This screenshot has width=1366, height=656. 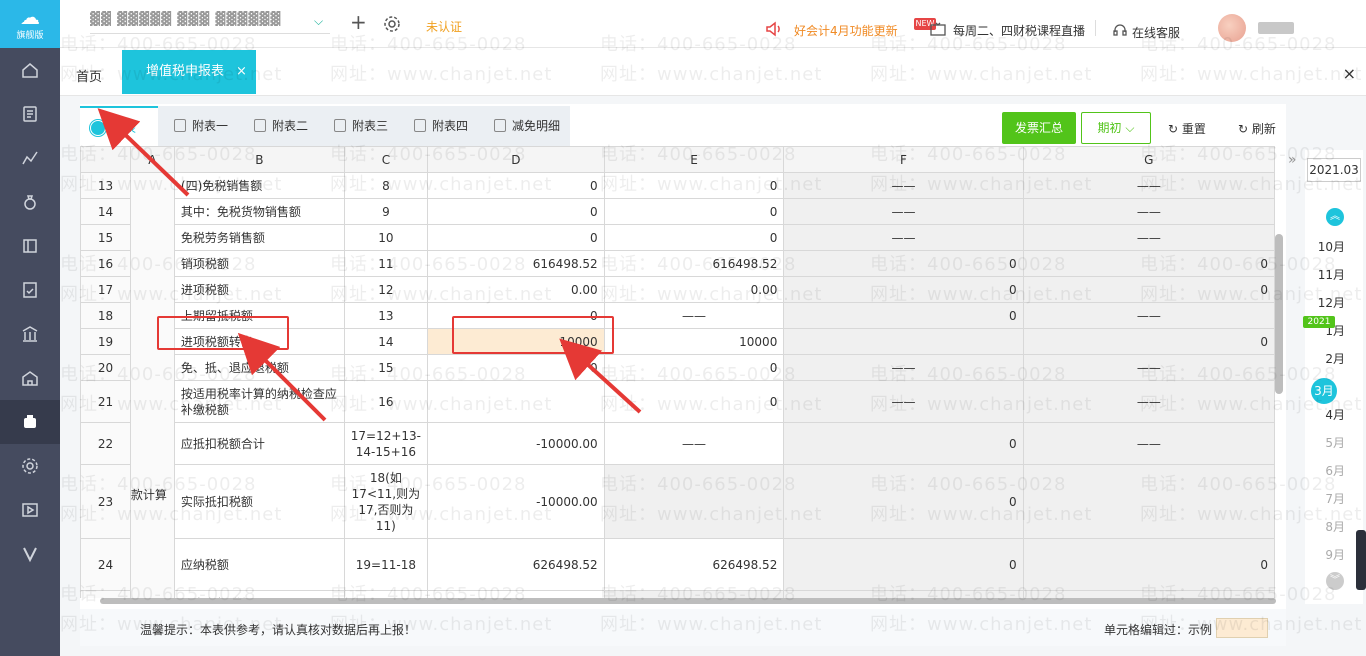 What do you see at coordinates (444, 126) in the screenshot?
I see `subtab-schedule-4: 附表四` at bounding box center [444, 126].